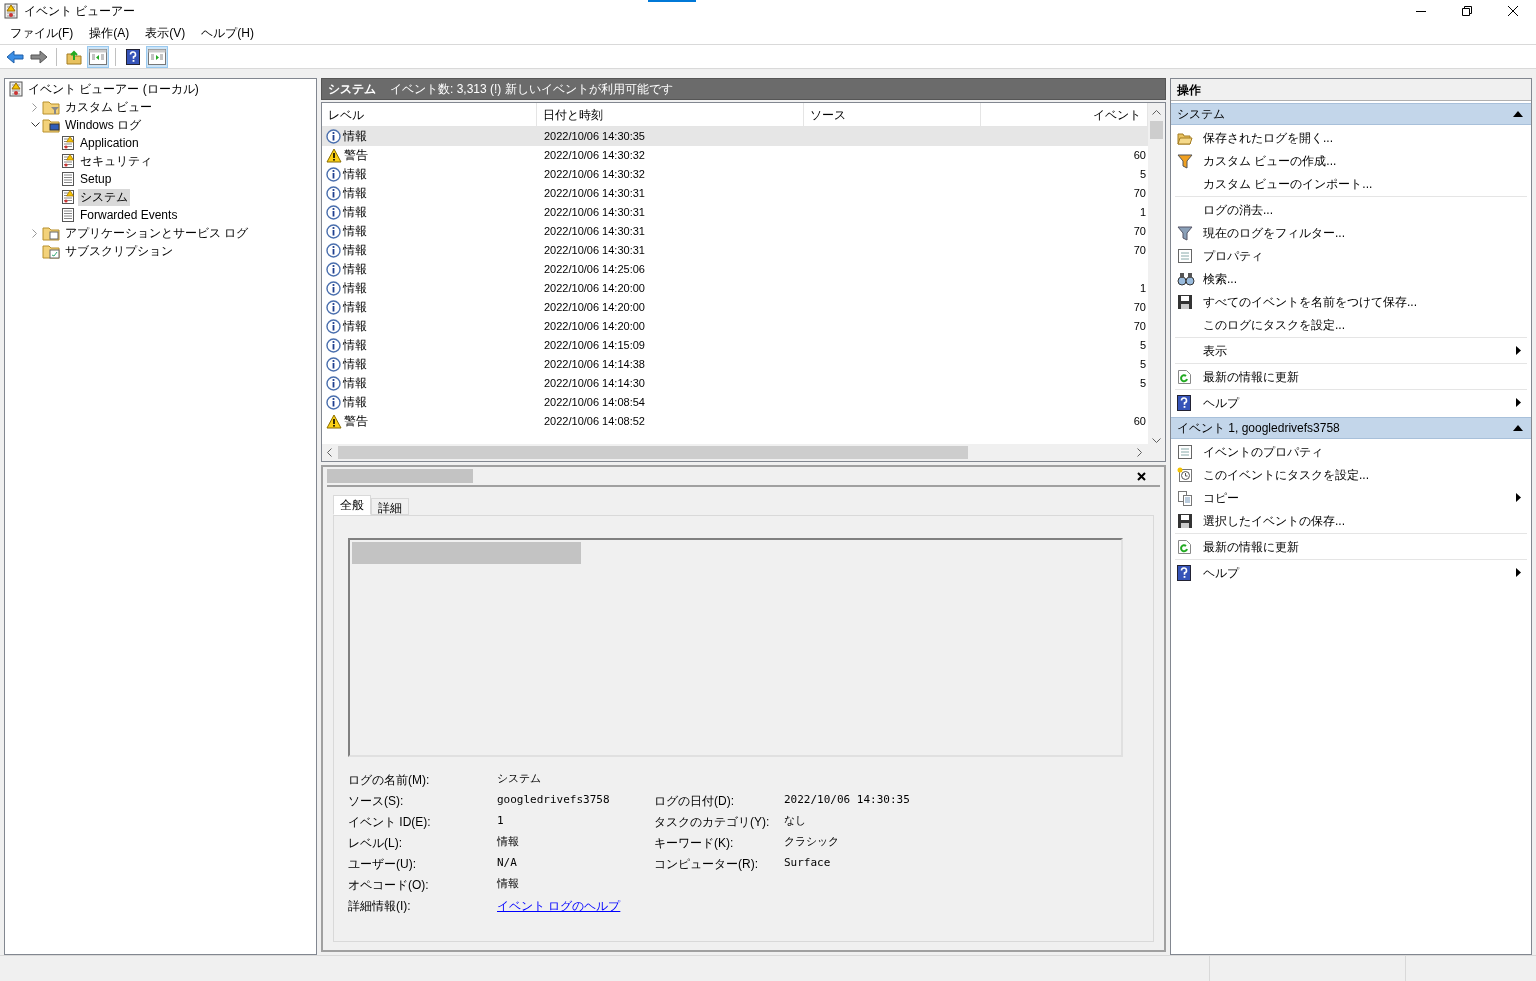 The image size is (1536, 981). I want to click on table-row: 情報 2022/10/06 14:30:35, so click(735, 136).